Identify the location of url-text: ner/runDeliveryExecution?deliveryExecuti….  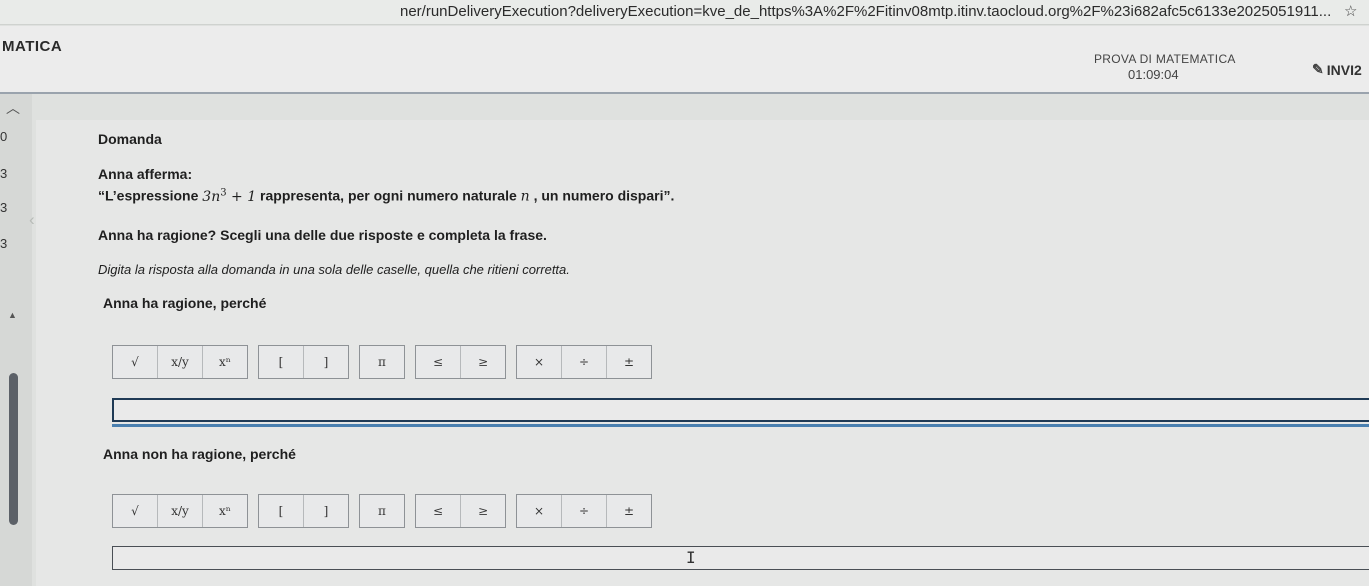
(865, 11).